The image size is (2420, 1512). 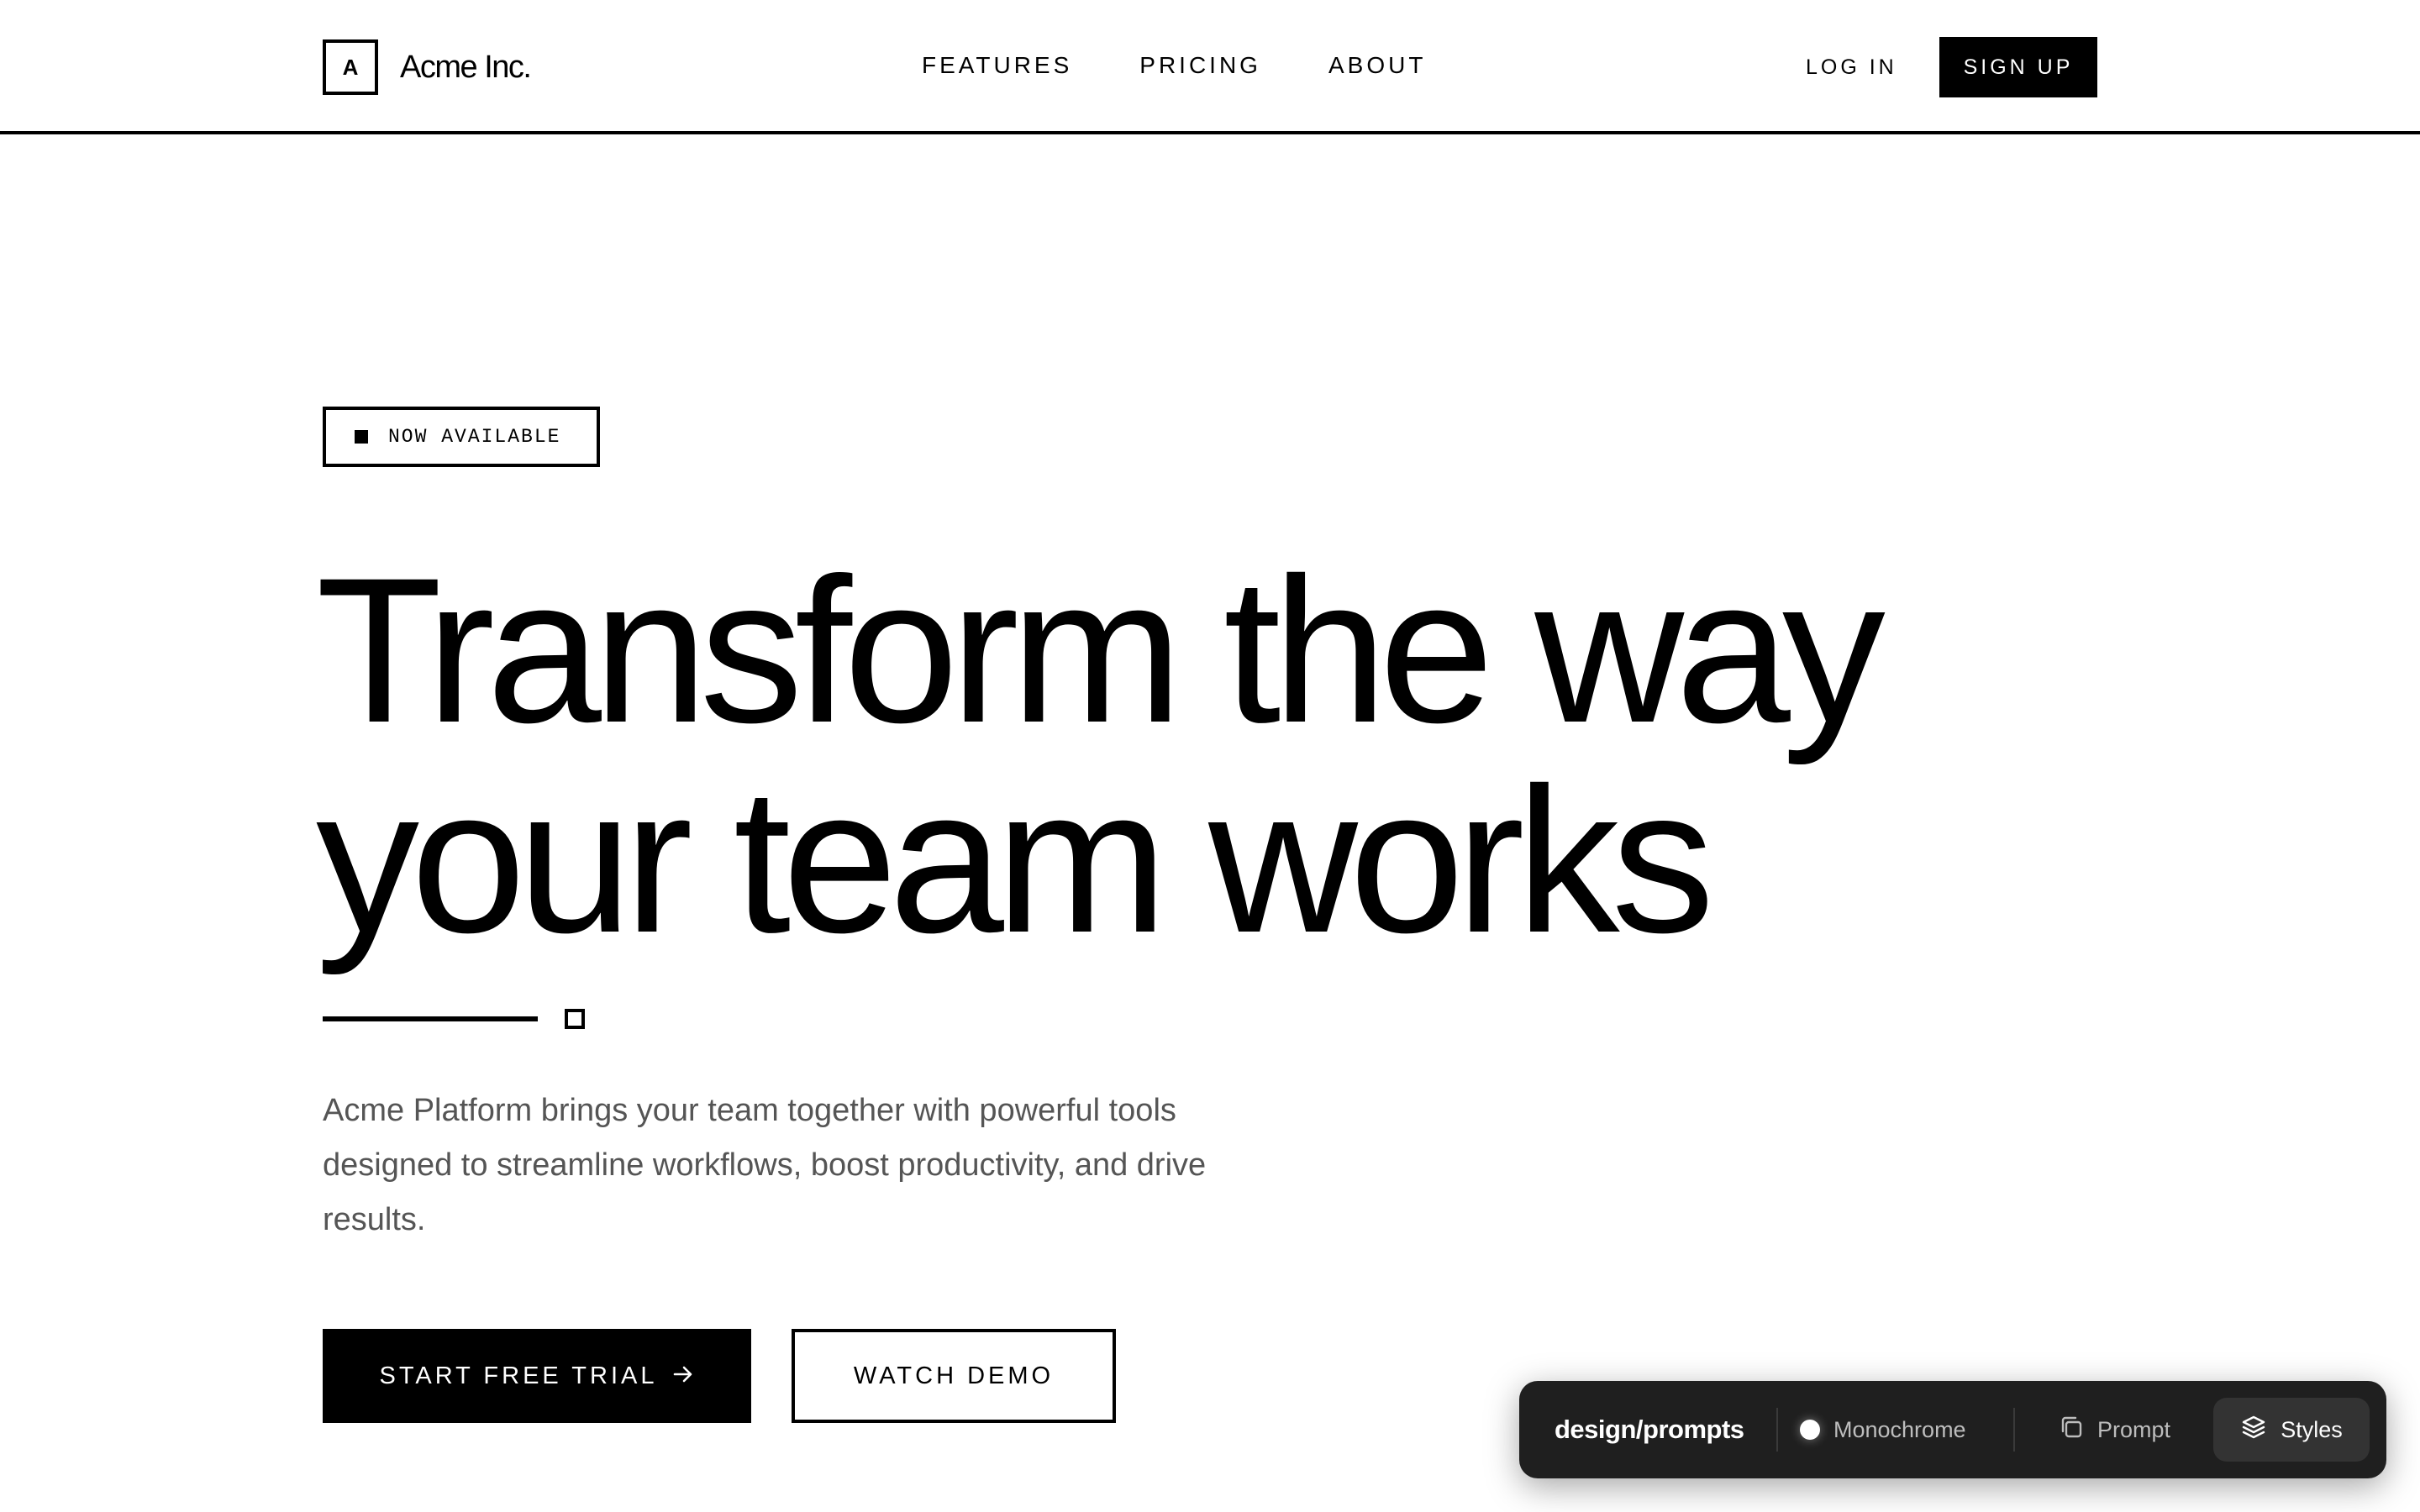 What do you see at coordinates (518, 1375) in the screenshot?
I see `start-free-trial-label: START FREE TRIAL` at bounding box center [518, 1375].